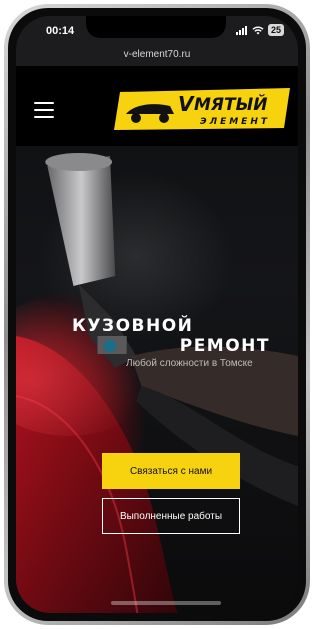 The image size is (320, 629). Describe the element at coordinates (171, 471) in the screenshot. I see `contact-us-button: Связаться с нами` at that location.